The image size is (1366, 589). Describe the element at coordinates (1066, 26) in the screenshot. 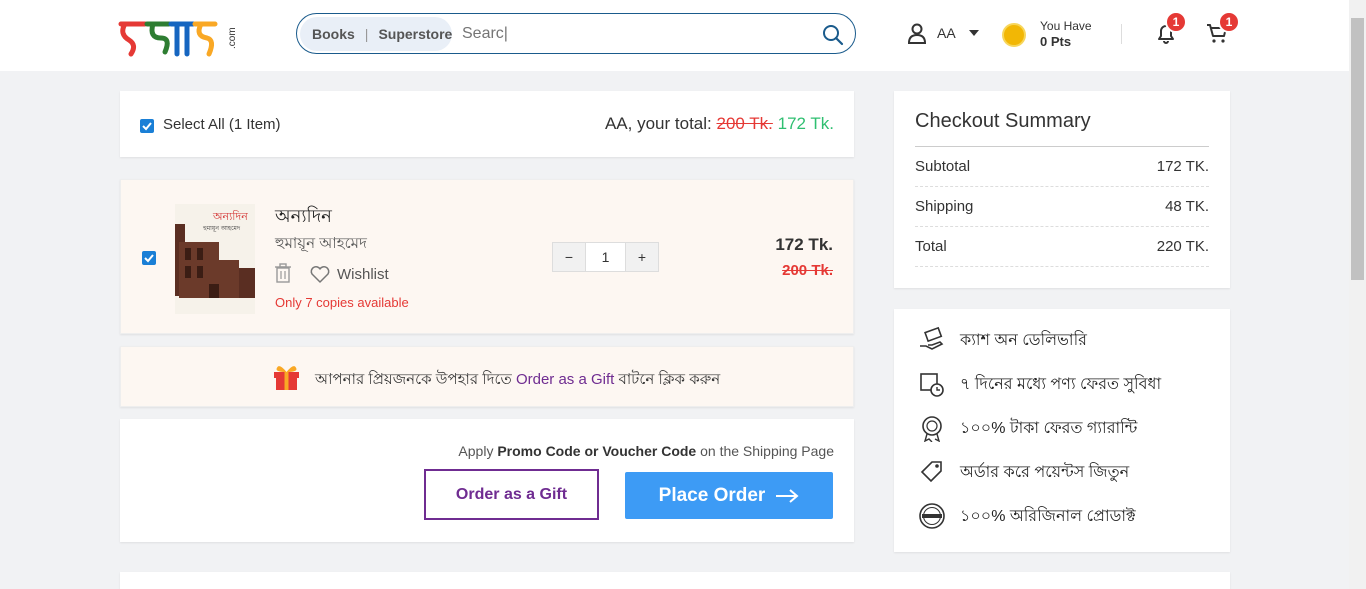

I see `points-caption: You Have` at that location.